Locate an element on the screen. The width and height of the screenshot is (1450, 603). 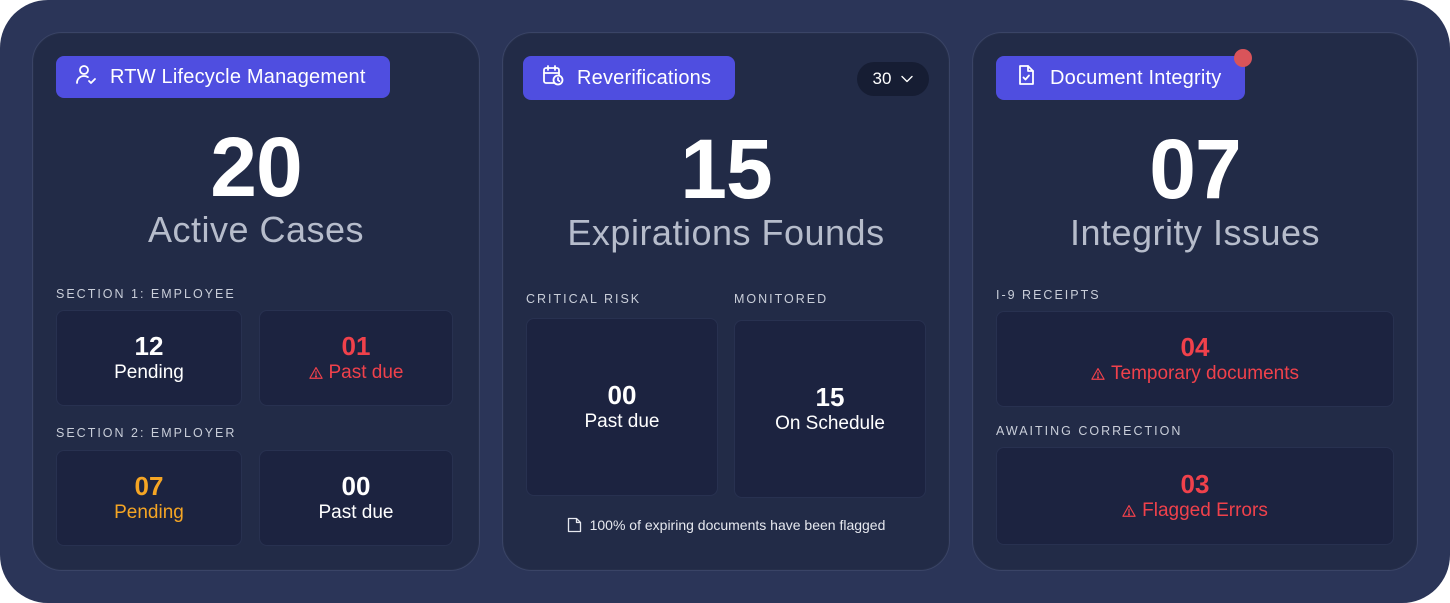
period-dropdown: 30 is located at coordinates (893, 79).